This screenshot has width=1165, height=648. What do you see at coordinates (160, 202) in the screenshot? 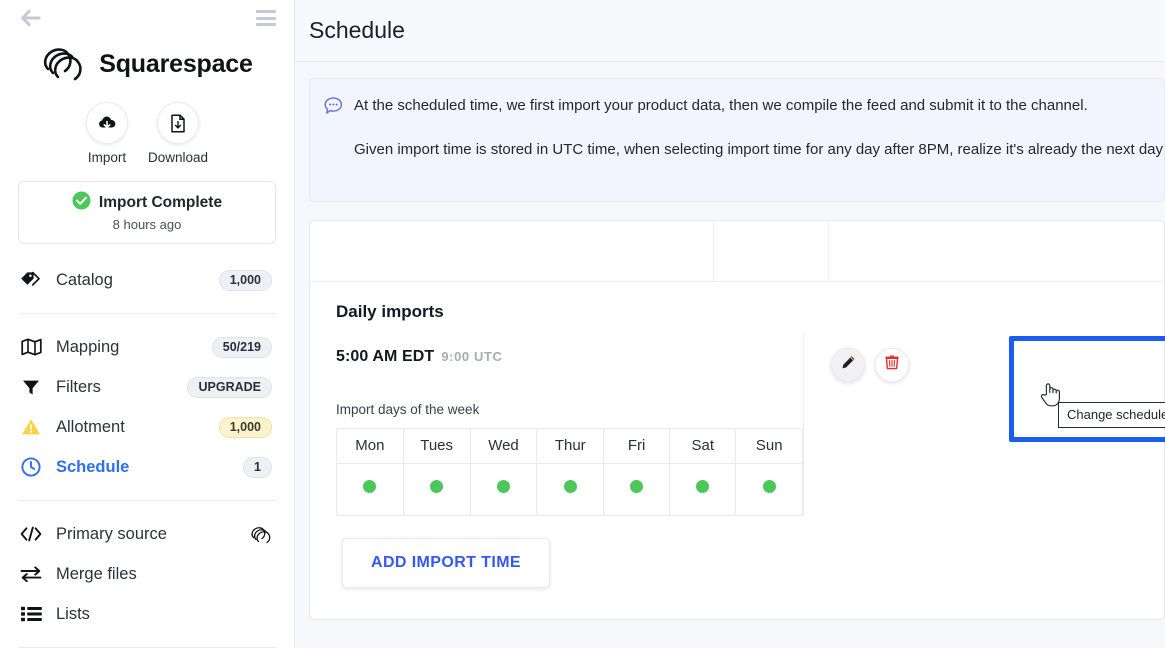
I see `status-title: Import Complete` at bounding box center [160, 202].